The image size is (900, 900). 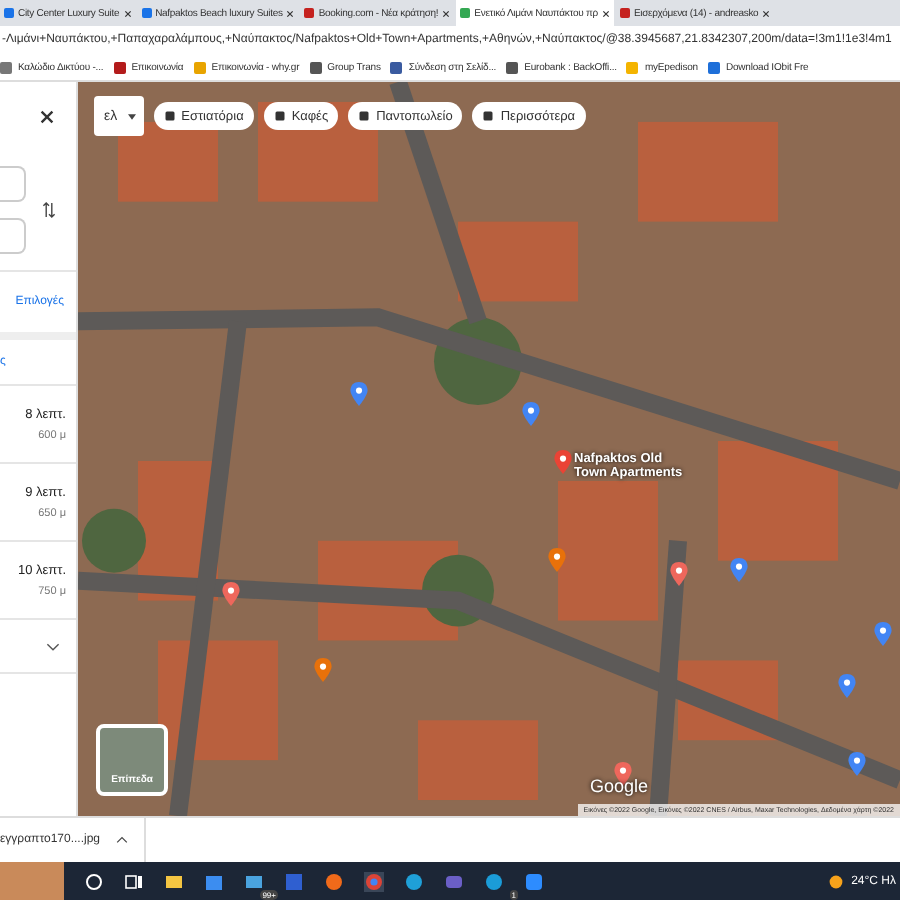 I want to click on chevron-down-icon, so click(x=53, y=646).